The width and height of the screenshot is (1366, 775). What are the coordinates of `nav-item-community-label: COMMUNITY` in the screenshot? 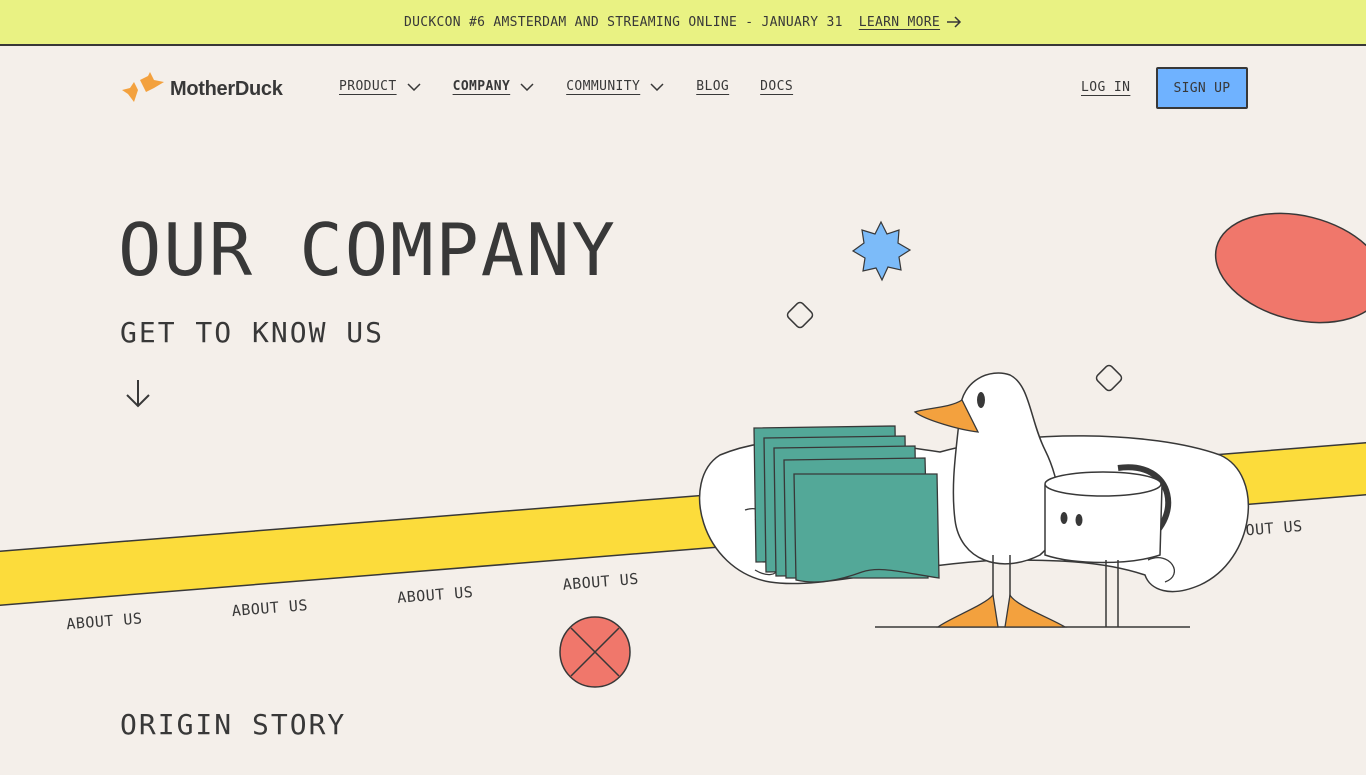 It's located at (603, 86).